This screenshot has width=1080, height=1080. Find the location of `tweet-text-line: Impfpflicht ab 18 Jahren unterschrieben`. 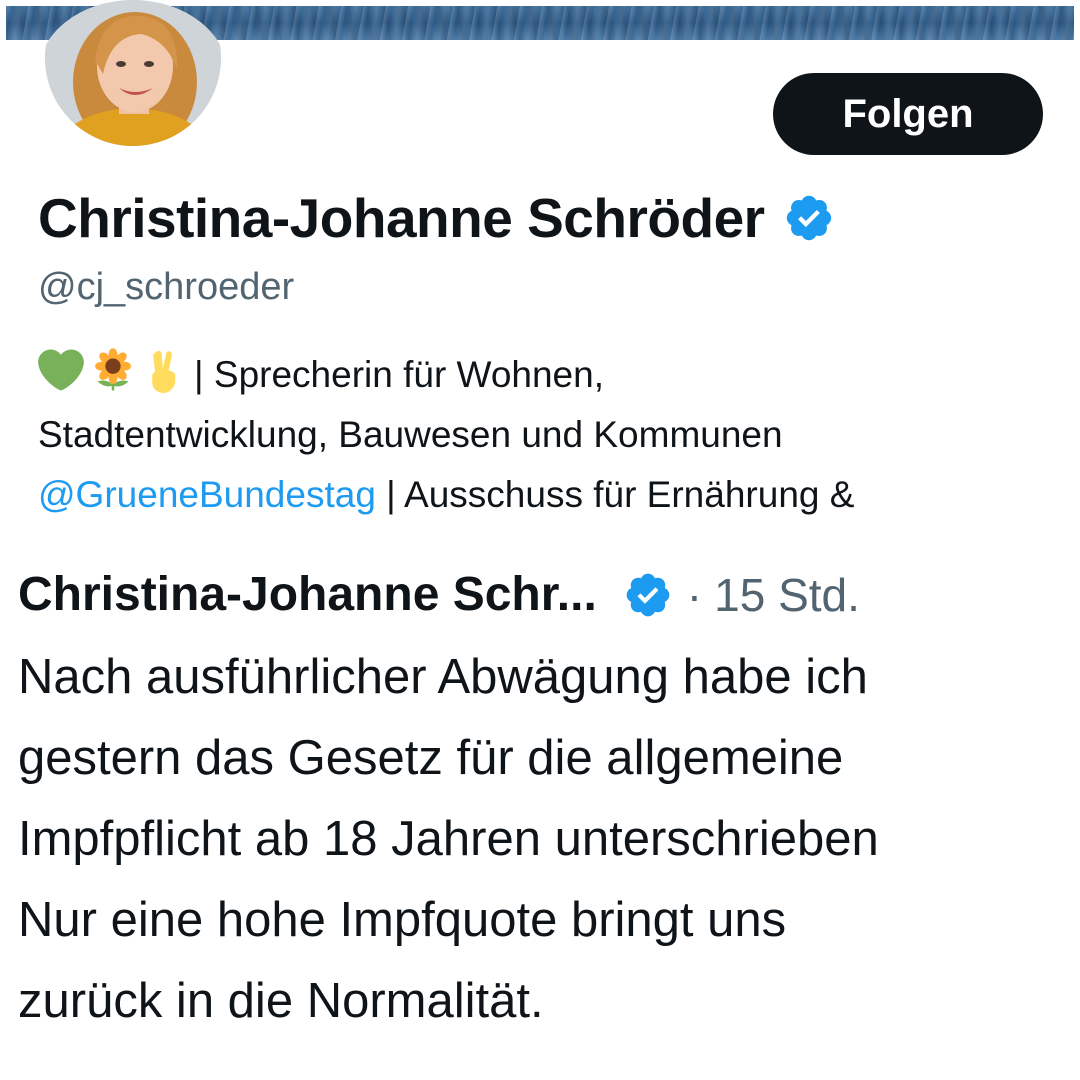

tweet-text-line: Impfpflicht ab 18 Jahren unterschrieben is located at coordinates (448, 839).